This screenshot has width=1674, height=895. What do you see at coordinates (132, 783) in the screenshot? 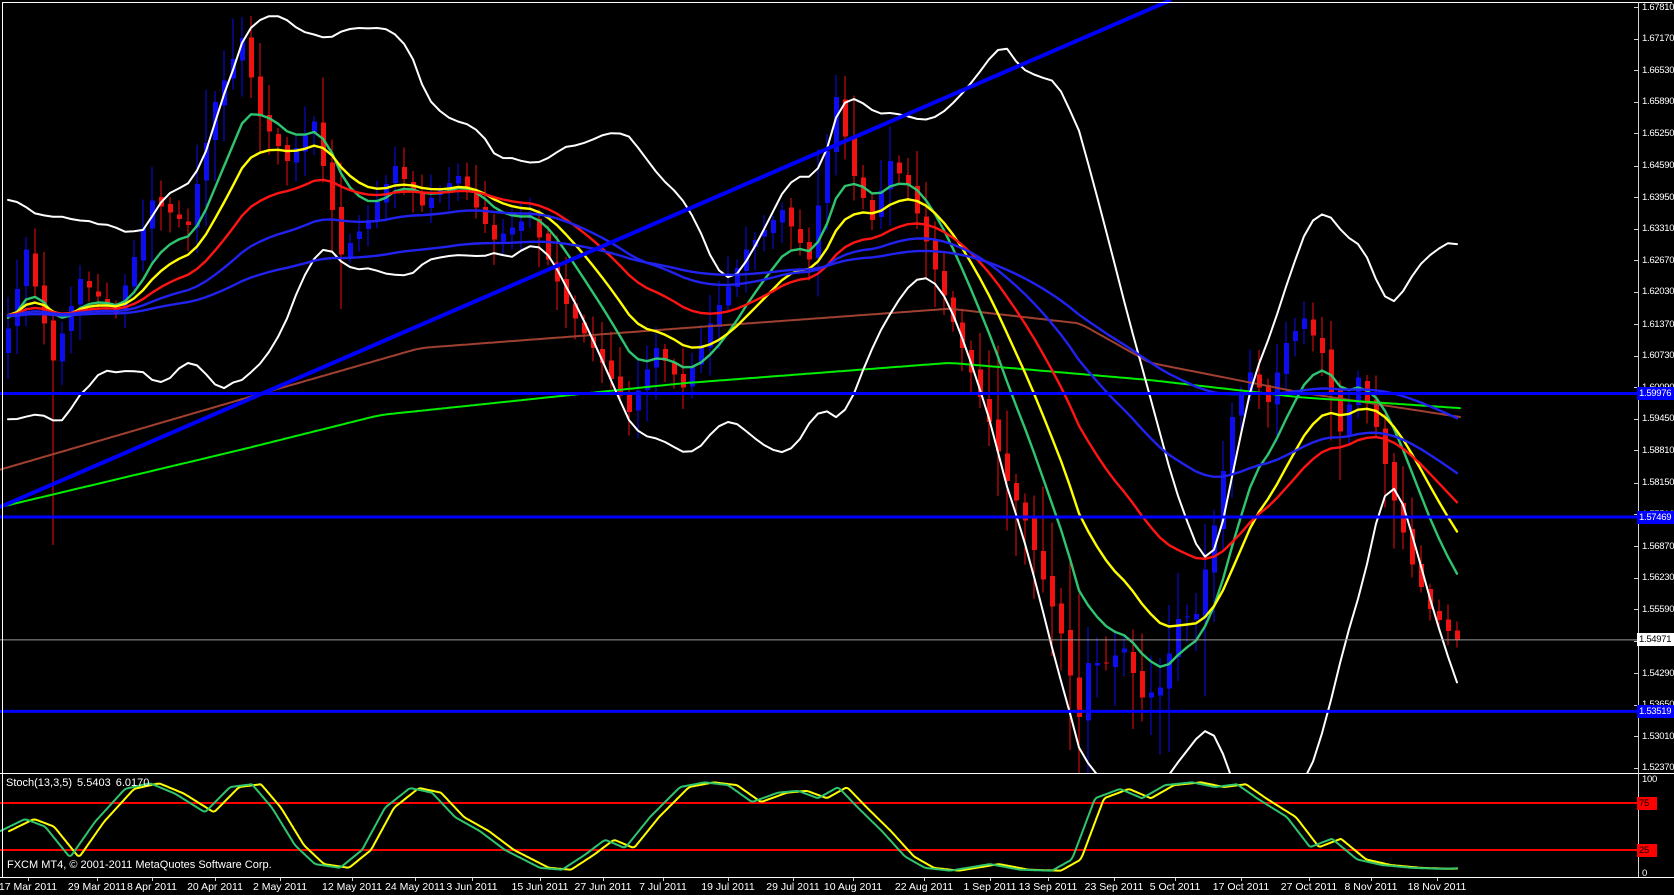
I see `stoch-d-value: 6.0170` at bounding box center [132, 783].